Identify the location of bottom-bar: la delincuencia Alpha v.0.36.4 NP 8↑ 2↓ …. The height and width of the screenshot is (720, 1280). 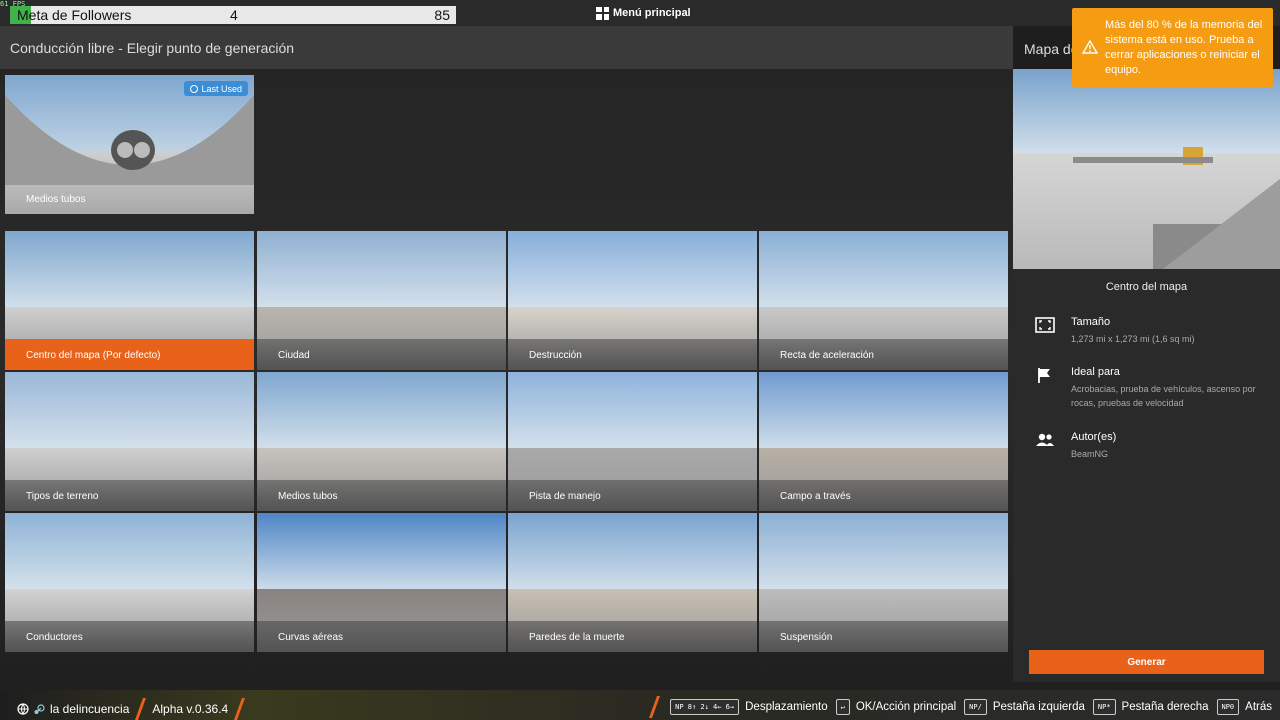
(640, 705).